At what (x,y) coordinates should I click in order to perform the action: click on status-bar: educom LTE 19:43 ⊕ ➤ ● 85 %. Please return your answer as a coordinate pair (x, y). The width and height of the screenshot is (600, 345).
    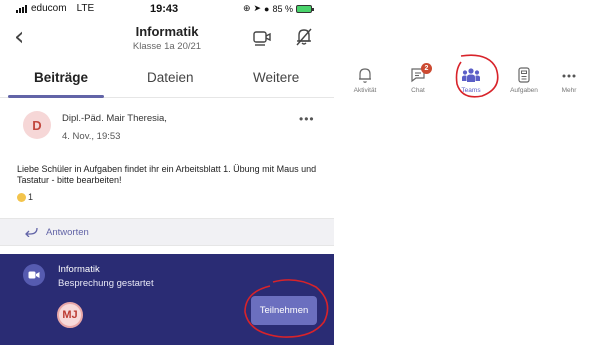
    Looking at the image, I should click on (167, 9).